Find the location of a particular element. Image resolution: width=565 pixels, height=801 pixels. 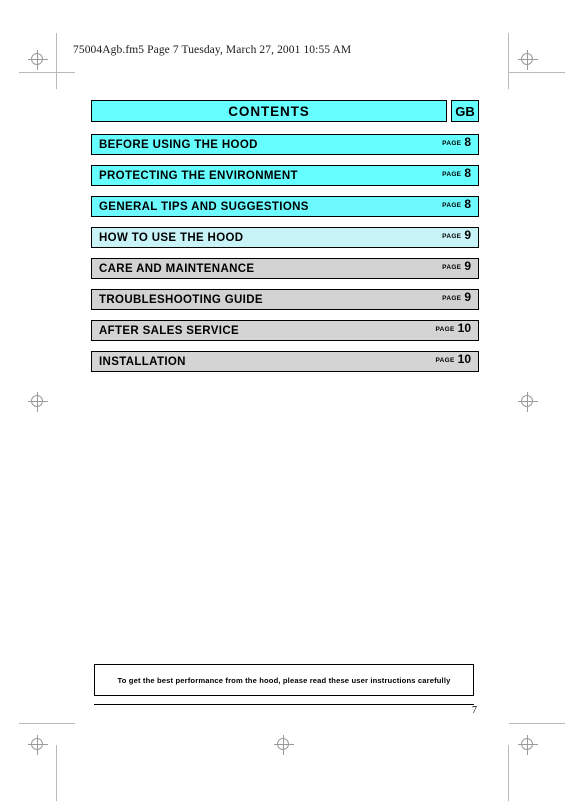

crop-mark-line-bottom-right-horizontal is located at coordinates (537, 723).